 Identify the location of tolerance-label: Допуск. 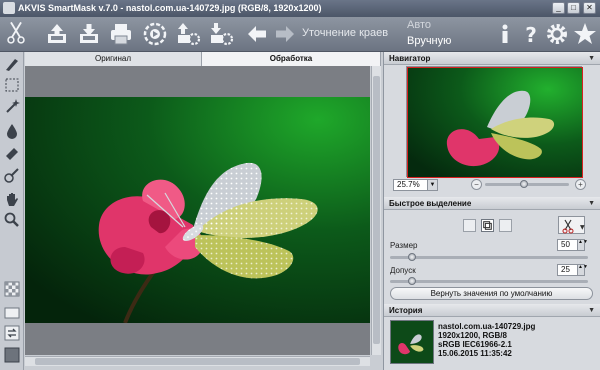
(403, 270).